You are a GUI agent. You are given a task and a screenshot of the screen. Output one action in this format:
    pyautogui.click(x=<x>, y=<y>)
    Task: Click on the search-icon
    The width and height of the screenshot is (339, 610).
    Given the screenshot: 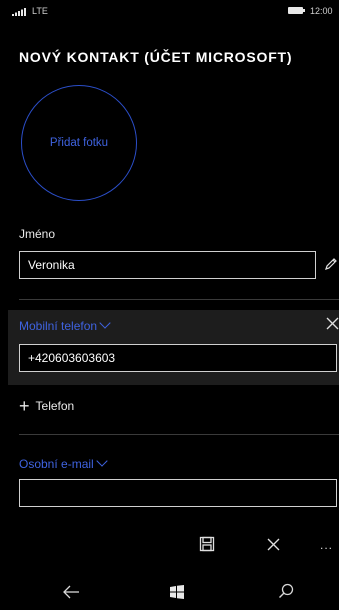 What is the action you would take?
    pyautogui.click(x=286, y=591)
    